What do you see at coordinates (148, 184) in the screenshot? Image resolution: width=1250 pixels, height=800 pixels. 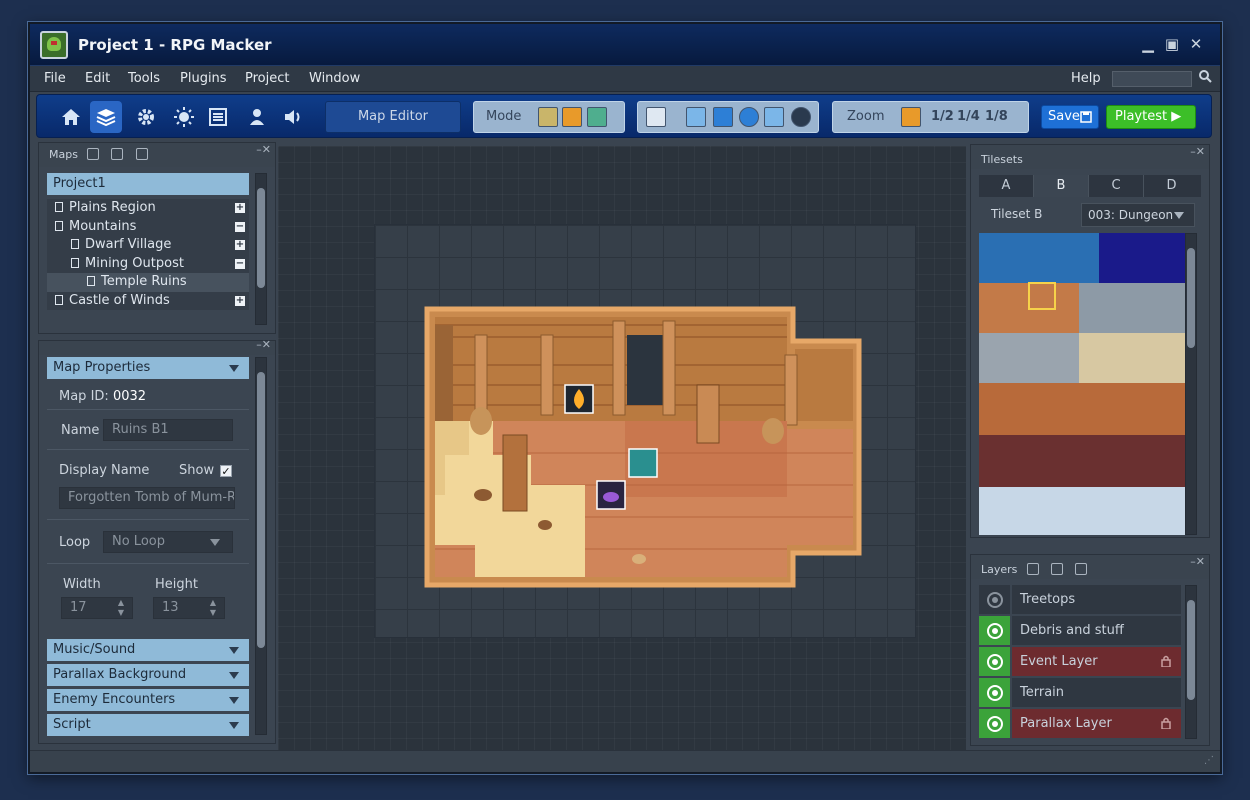 I see `tree-root-project: Project1` at bounding box center [148, 184].